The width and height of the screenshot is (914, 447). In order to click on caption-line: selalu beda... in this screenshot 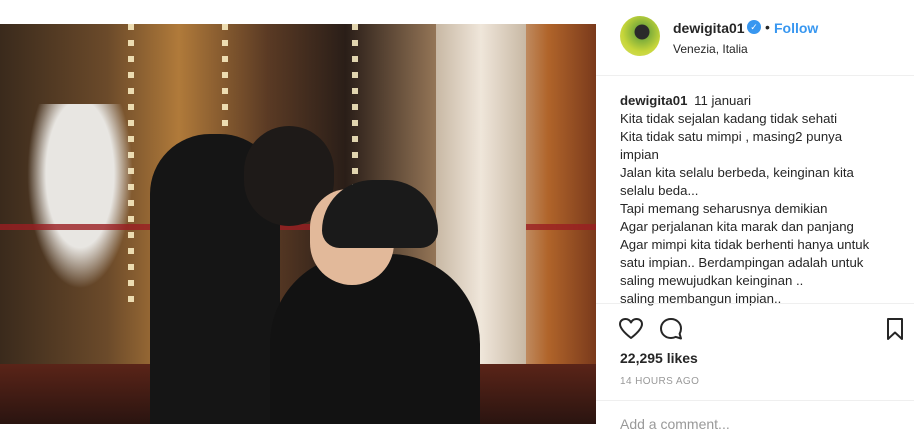, I will do `click(659, 190)`.